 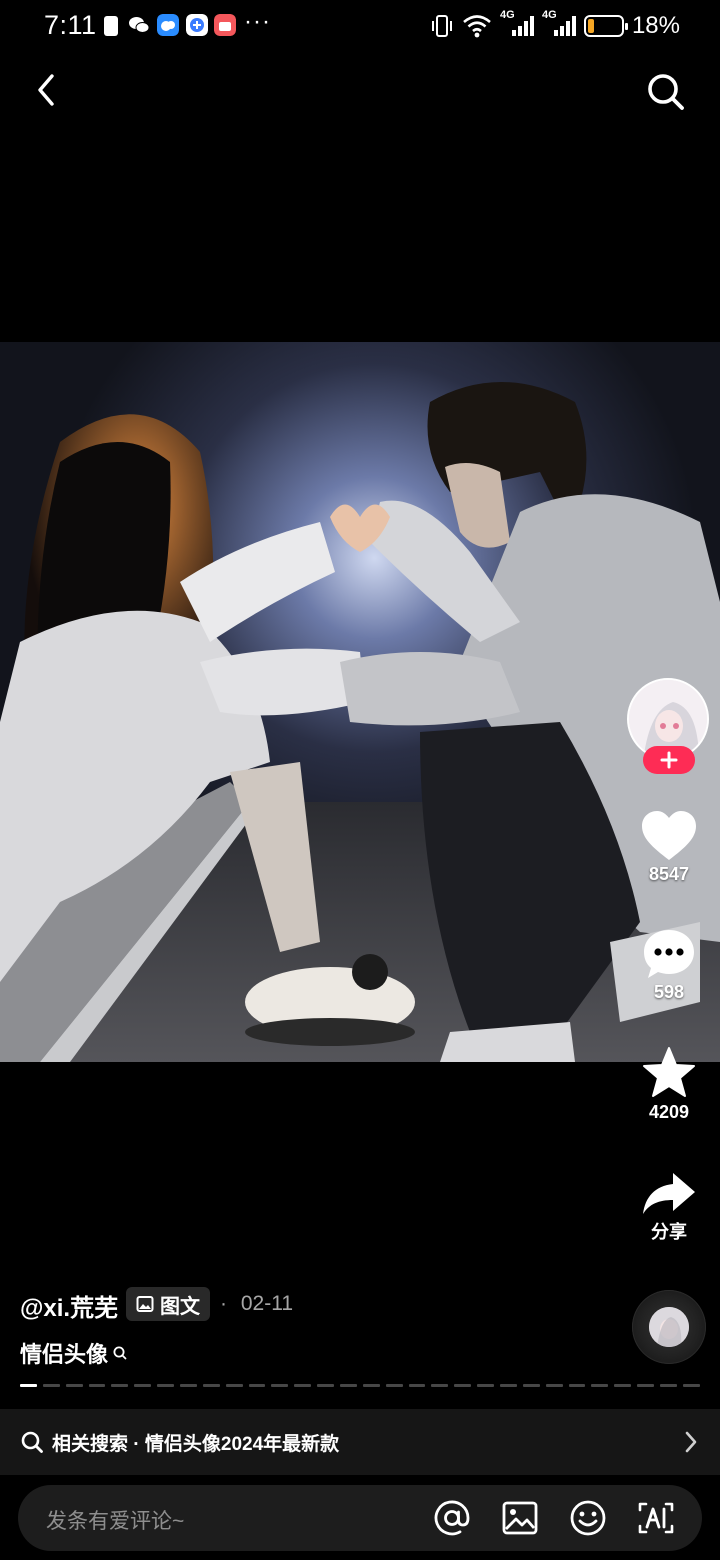 I want to click on signal-4g-a: 4G, so click(x=517, y=24).